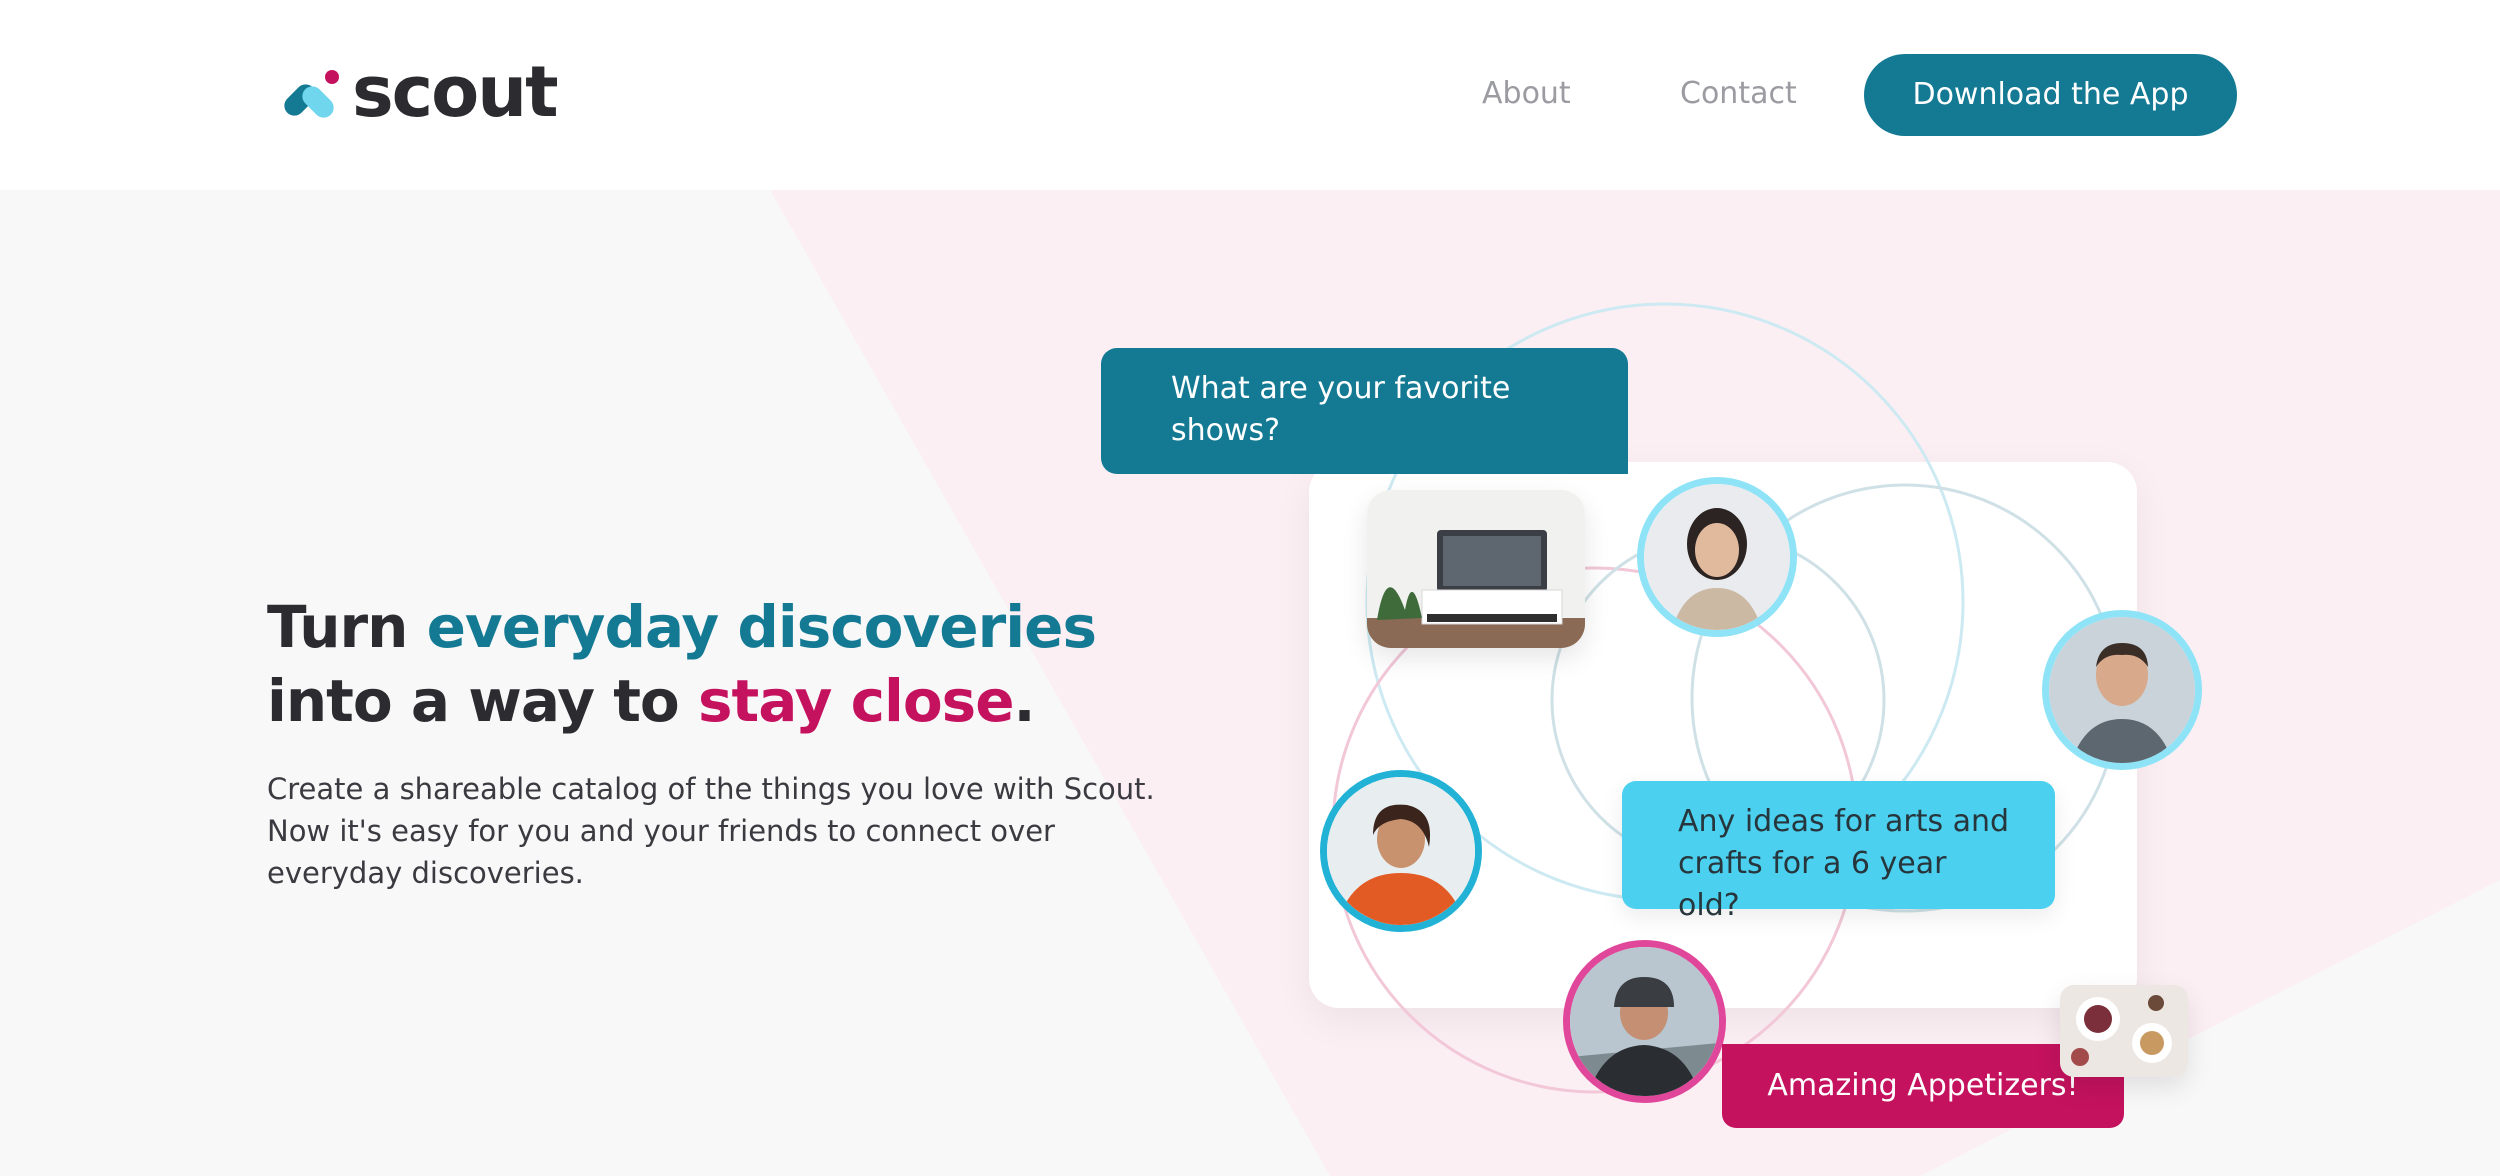  What do you see at coordinates (2122, 690) in the screenshot?
I see `man-portrait-avatar` at bounding box center [2122, 690].